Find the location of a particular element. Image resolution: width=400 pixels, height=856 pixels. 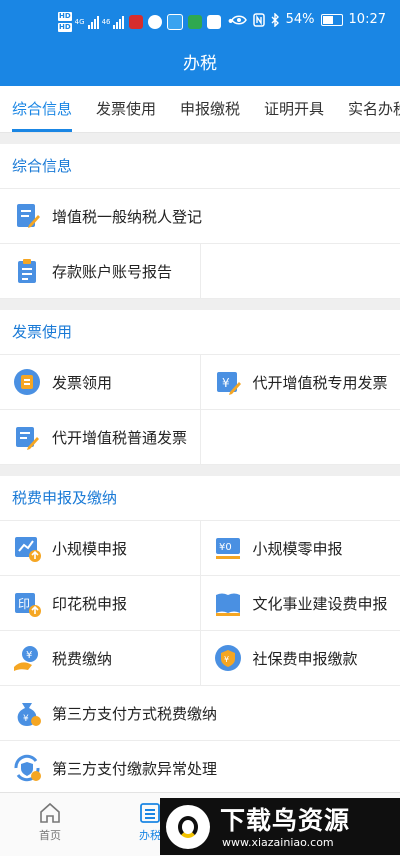

status-icons-right: 54% 10:27 is located at coordinates (308, 19).